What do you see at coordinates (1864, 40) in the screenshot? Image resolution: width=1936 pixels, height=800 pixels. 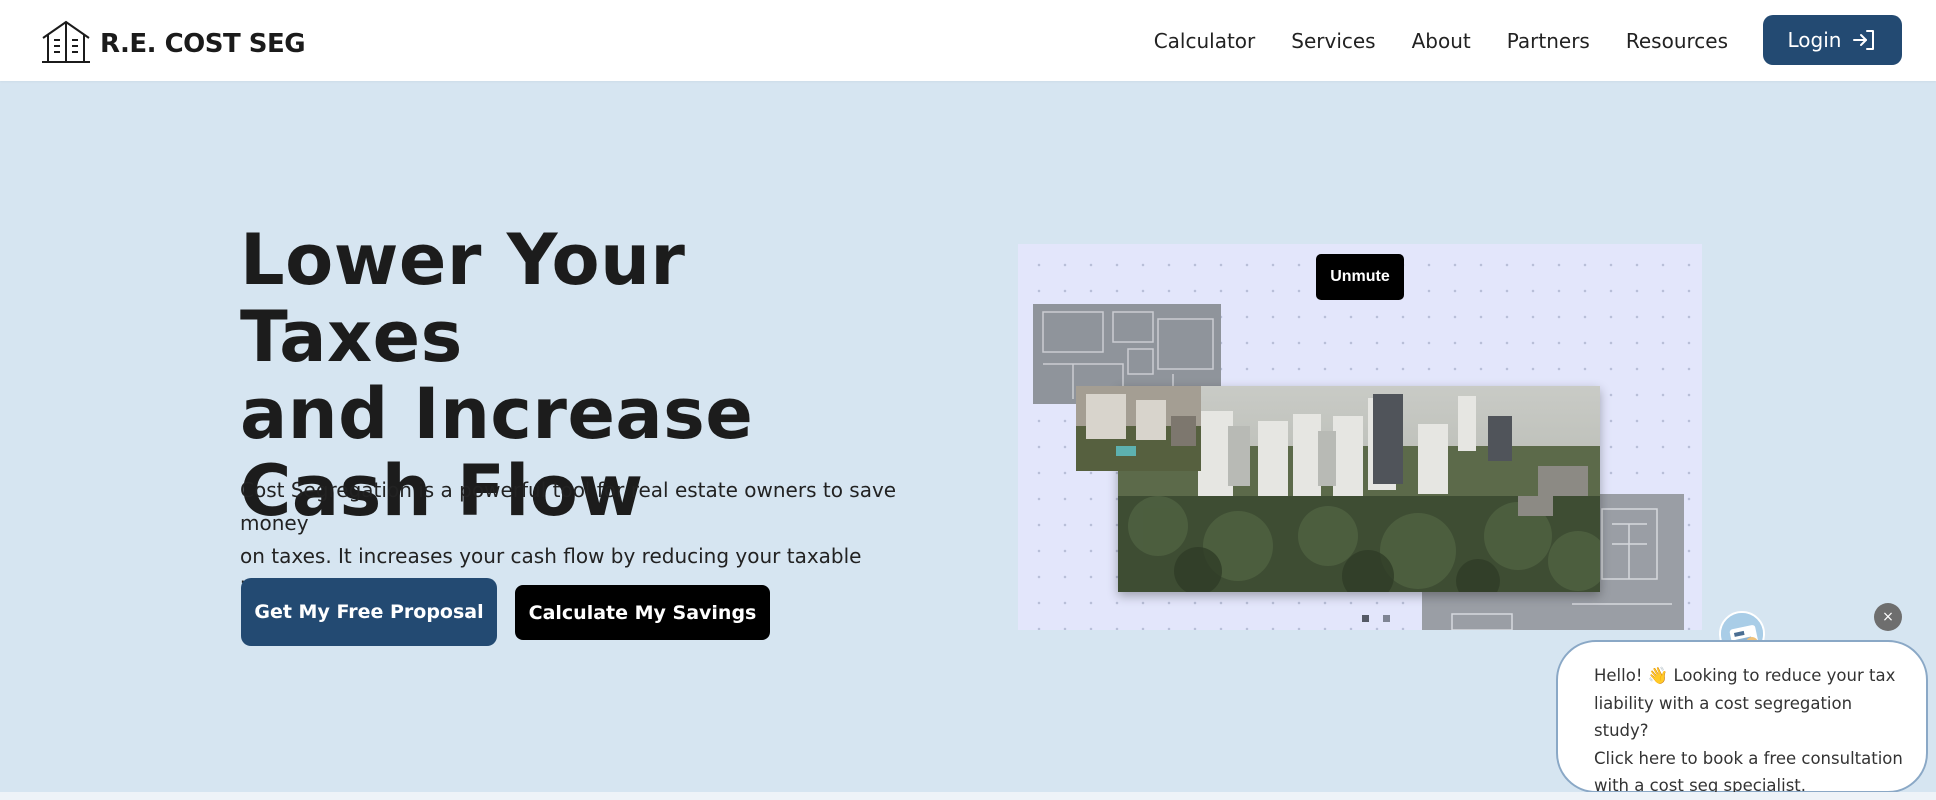 I see `login-arrow-icon` at bounding box center [1864, 40].